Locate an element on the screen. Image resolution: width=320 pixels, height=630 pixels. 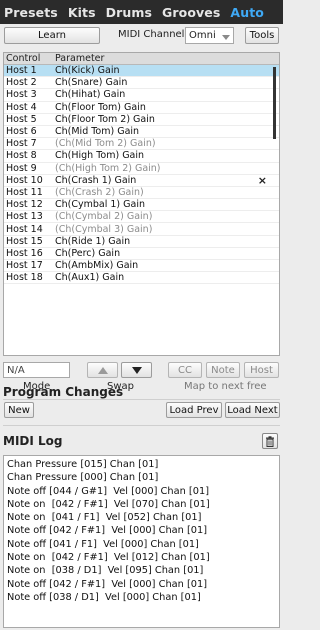
tab-drums: Drums is located at coordinates (129, 12).